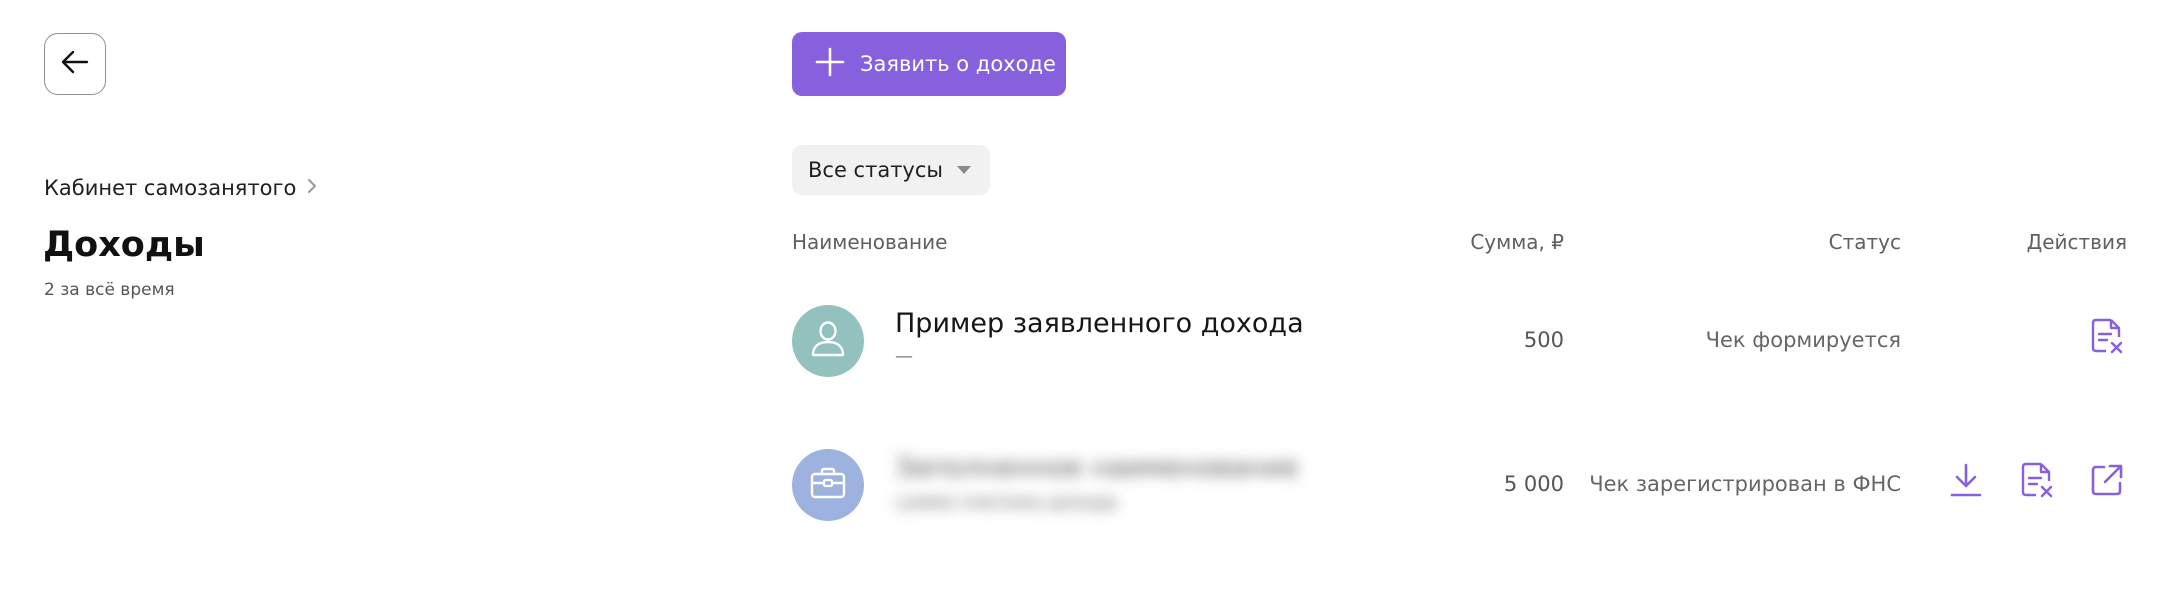 The width and height of the screenshot is (2183, 590). I want to click on row-subtitle: —, so click(904, 356).